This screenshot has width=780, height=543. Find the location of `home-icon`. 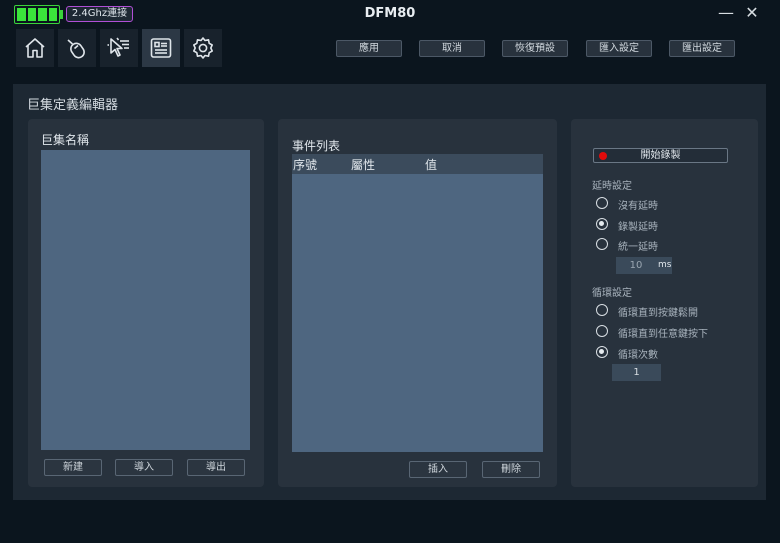

home-icon is located at coordinates (35, 48).